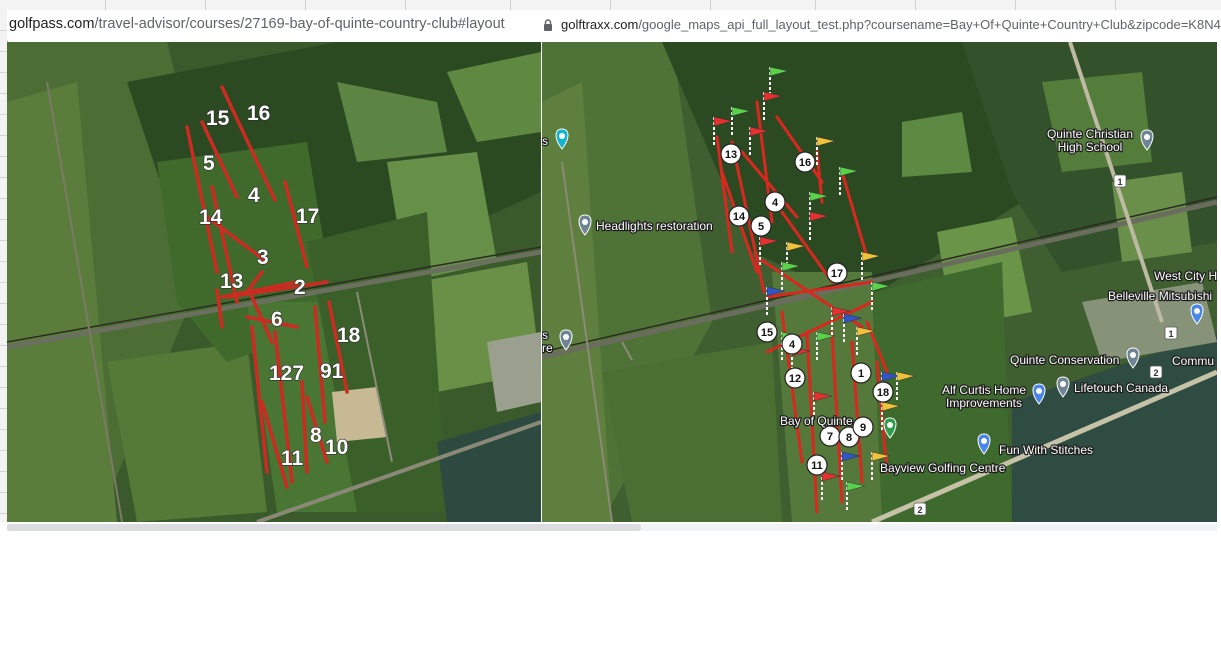  I want to click on hole-marker: 15, so click(767, 332).